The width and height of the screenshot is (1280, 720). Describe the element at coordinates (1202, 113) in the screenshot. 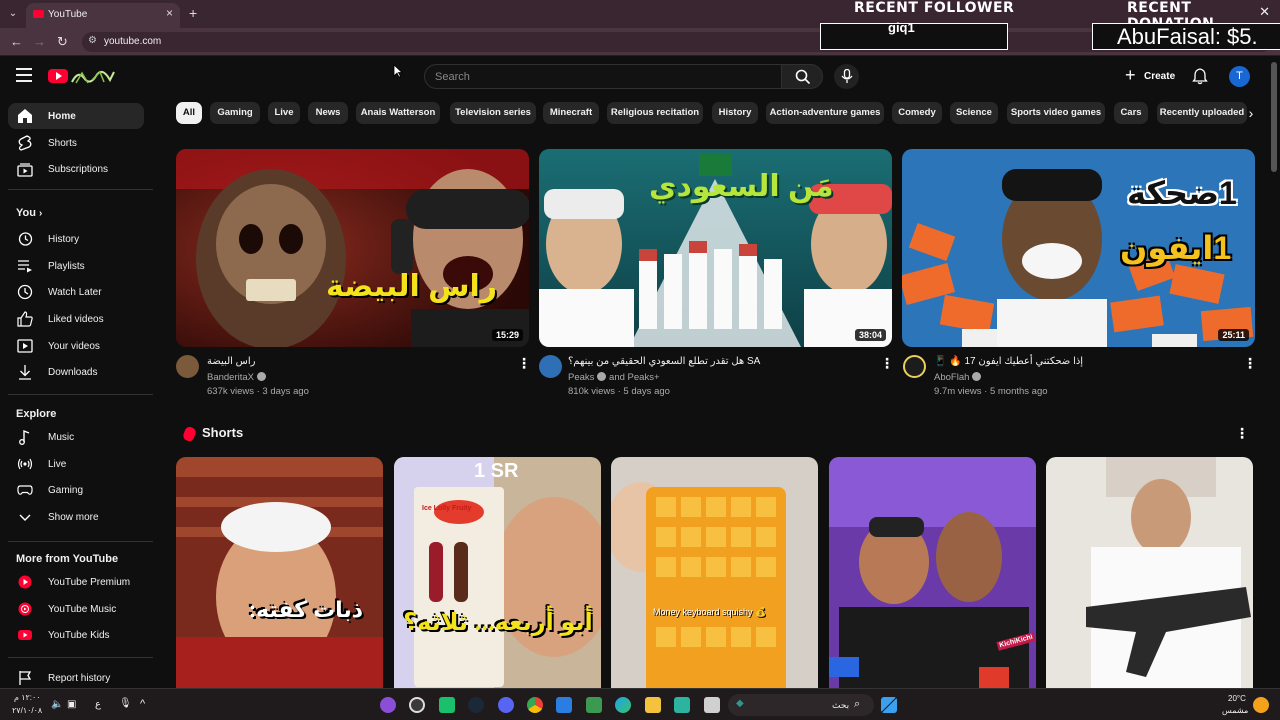

I see `filter-chip: Recently uploaded` at that location.